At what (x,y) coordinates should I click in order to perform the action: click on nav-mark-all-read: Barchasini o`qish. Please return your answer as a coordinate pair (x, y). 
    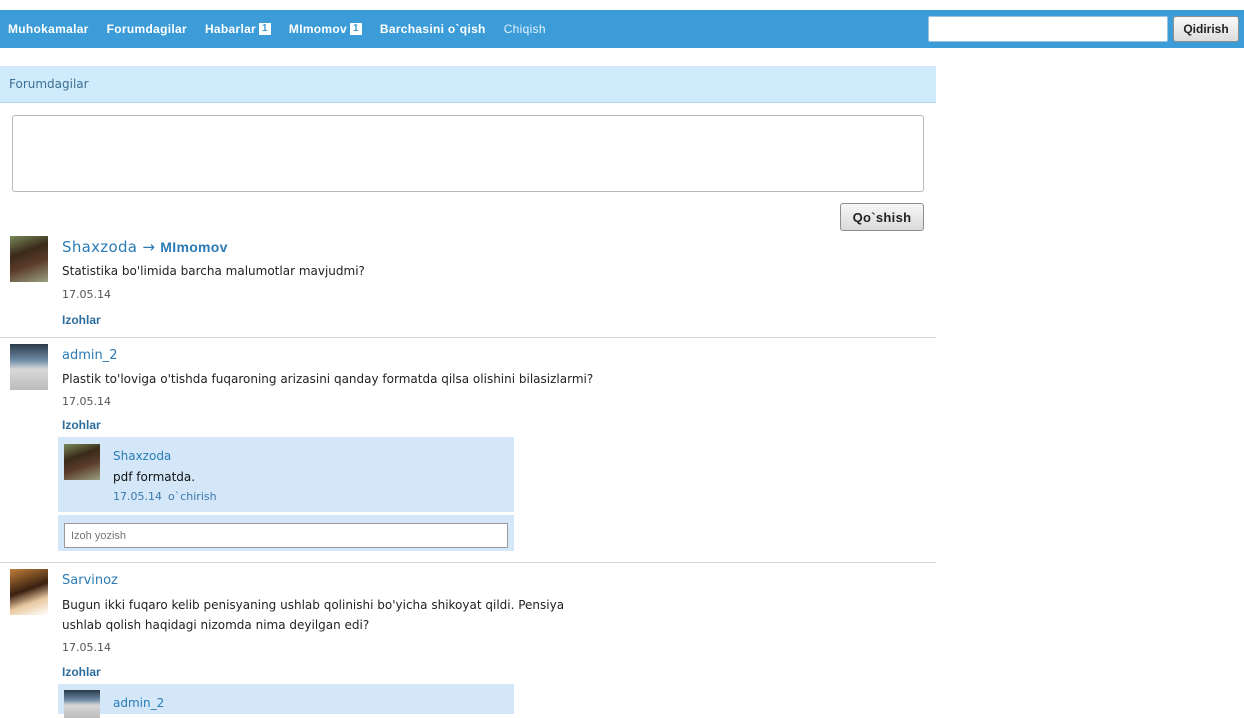
    Looking at the image, I should click on (433, 29).